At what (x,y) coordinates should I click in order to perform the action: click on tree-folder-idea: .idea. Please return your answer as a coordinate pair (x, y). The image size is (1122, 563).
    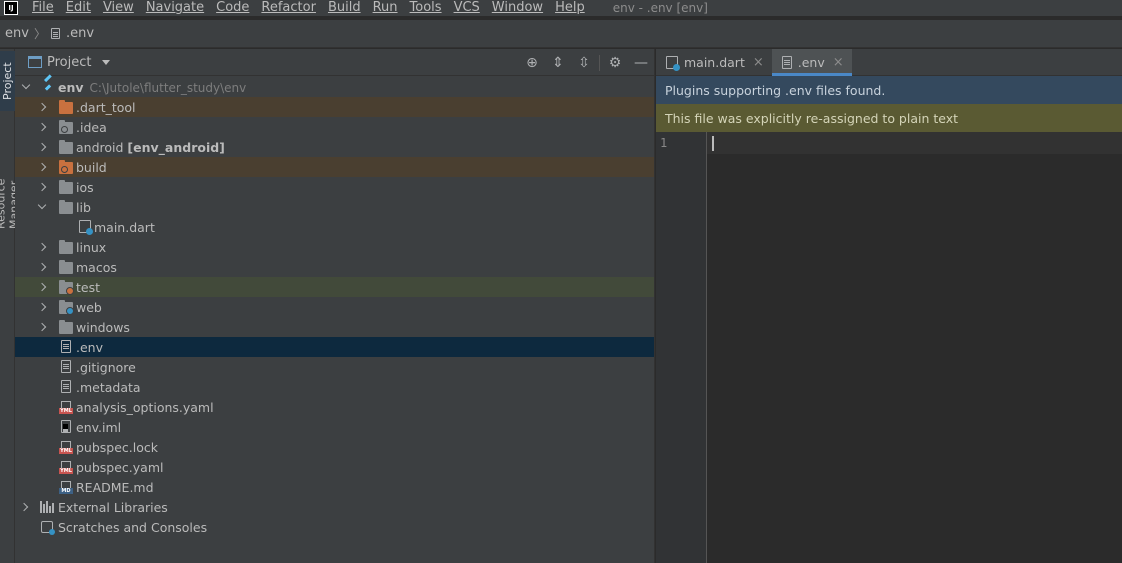
    Looking at the image, I should click on (334, 127).